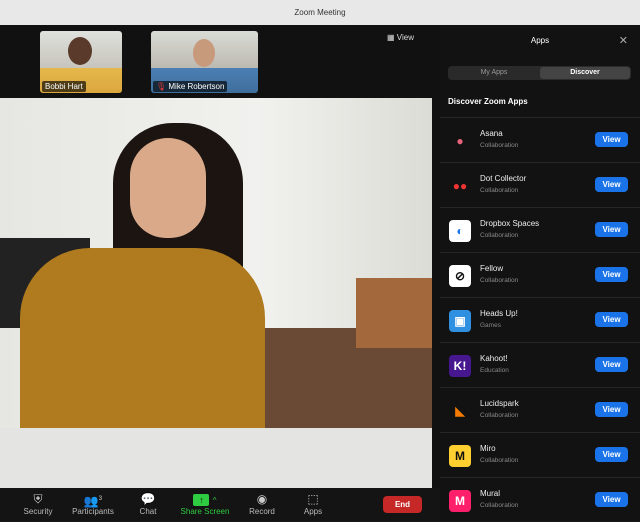  What do you see at coordinates (460, 321) in the screenshot?
I see `app-logo-icon: ▣` at bounding box center [460, 321].